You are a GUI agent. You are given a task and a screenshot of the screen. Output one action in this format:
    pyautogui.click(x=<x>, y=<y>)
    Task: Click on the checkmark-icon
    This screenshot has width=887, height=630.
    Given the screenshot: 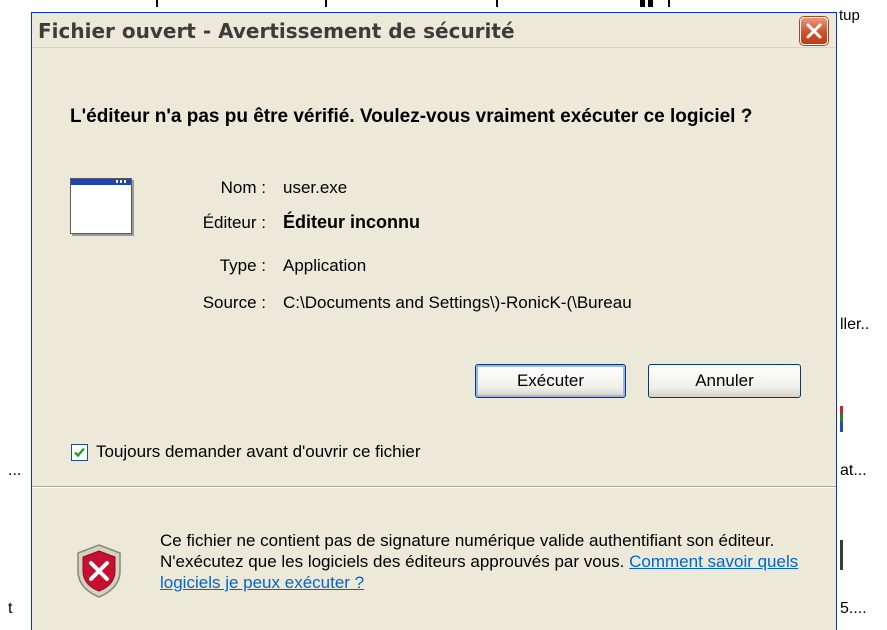 What is the action you would take?
    pyautogui.click(x=79, y=452)
    